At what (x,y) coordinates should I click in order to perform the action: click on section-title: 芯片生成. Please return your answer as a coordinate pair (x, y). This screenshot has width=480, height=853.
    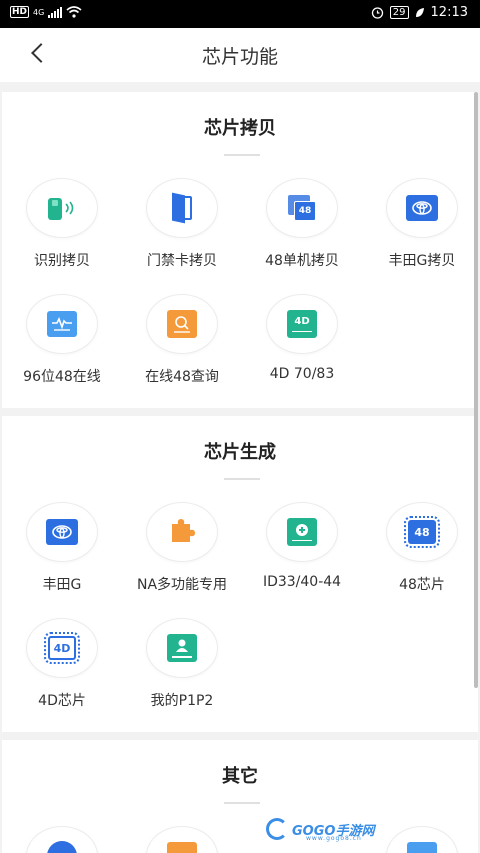
    Looking at the image, I should click on (240, 452).